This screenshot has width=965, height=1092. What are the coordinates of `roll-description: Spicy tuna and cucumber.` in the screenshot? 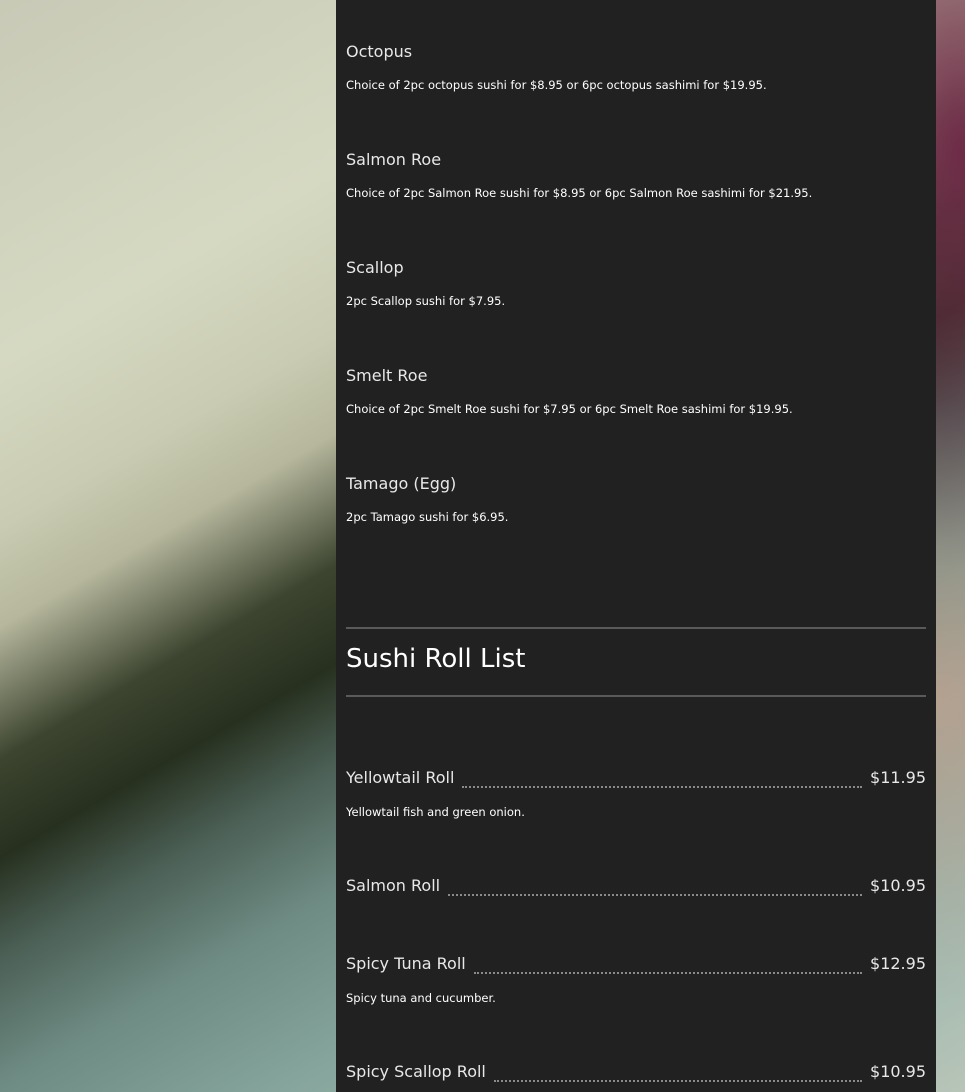 It's located at (421, 998).